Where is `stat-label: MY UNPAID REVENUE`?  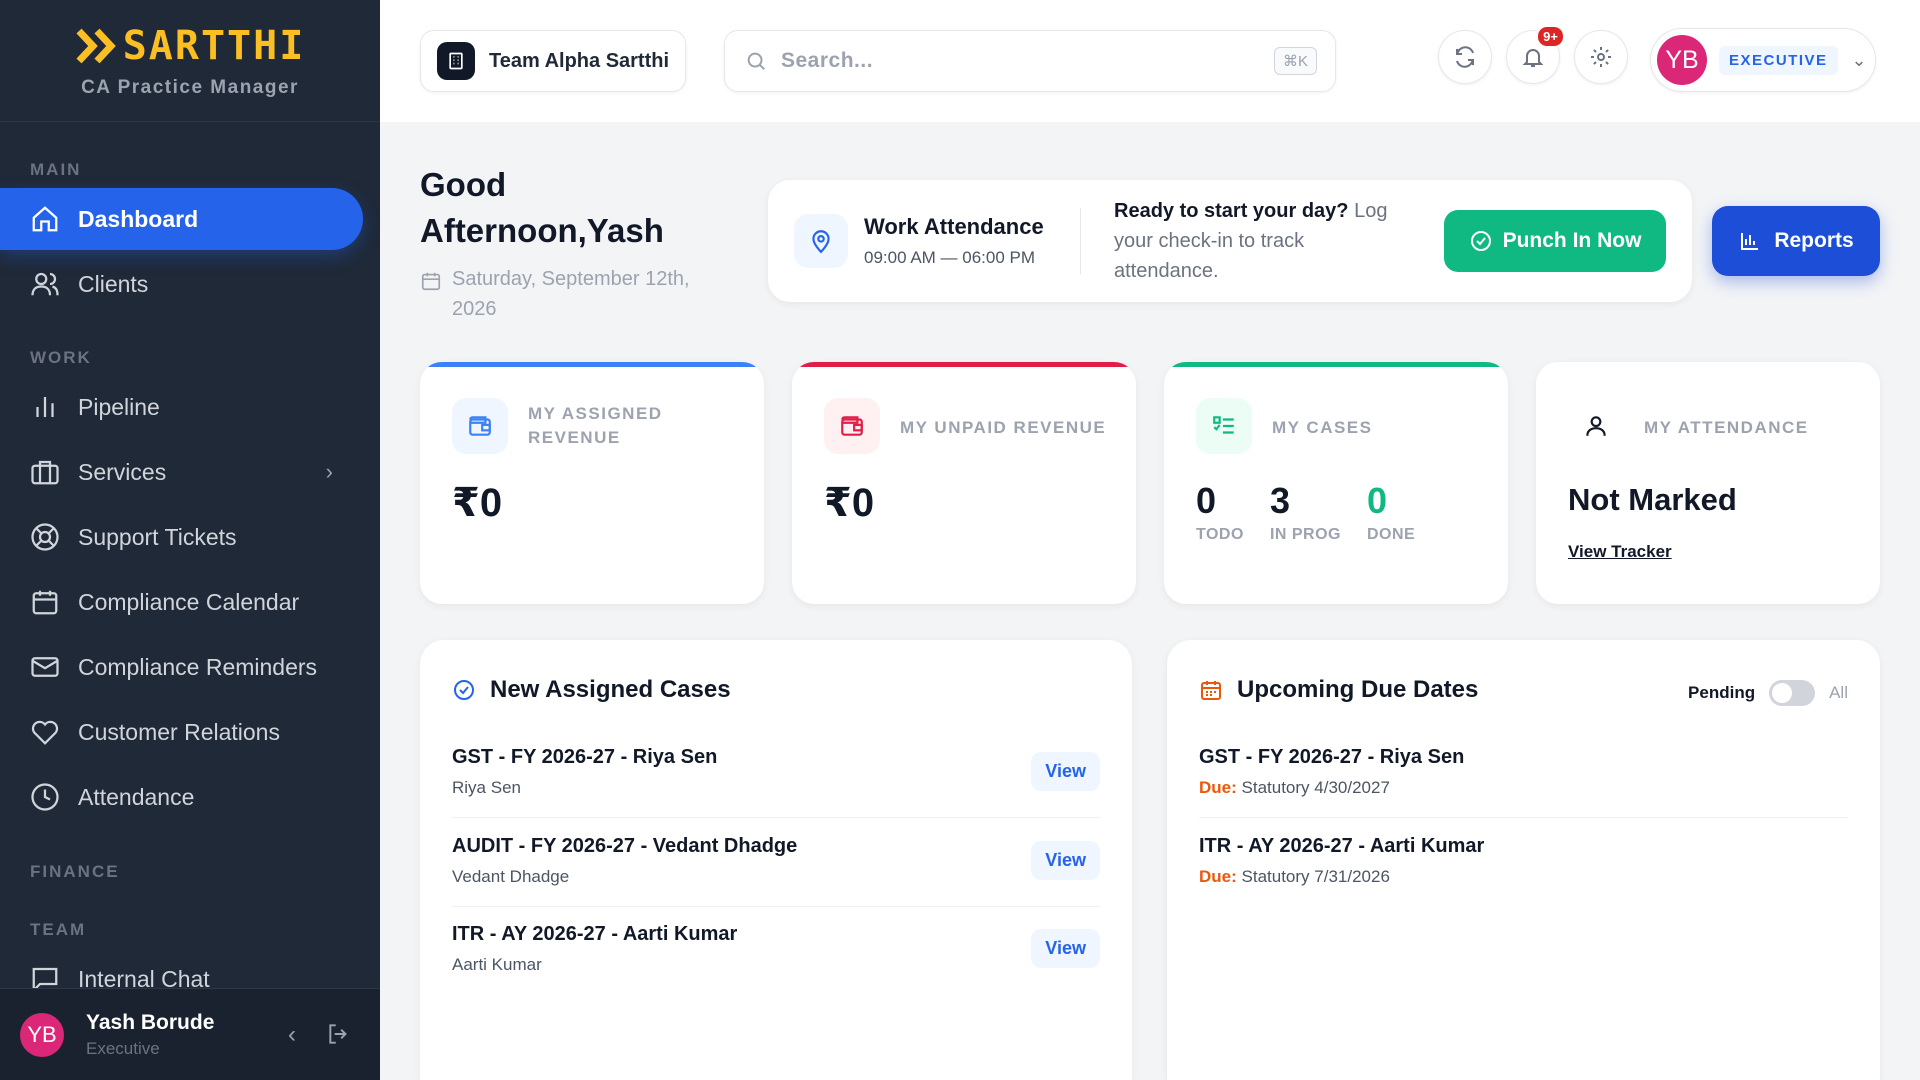
stat-label: MY UNPAID REVENUE is located at coordinates (1003, 427).